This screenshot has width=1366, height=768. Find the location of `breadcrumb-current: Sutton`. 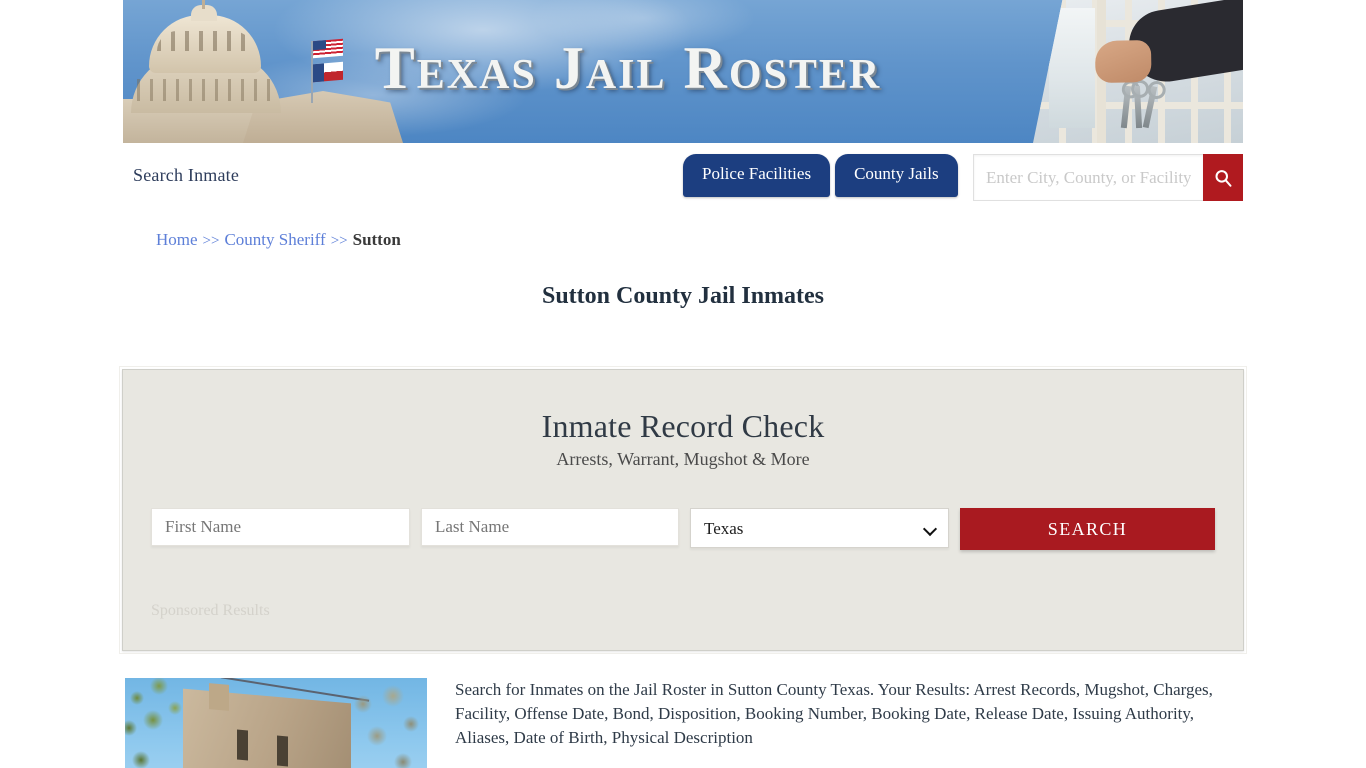

breadcrumb-current: Sutton is located at coordinates (376, 239).